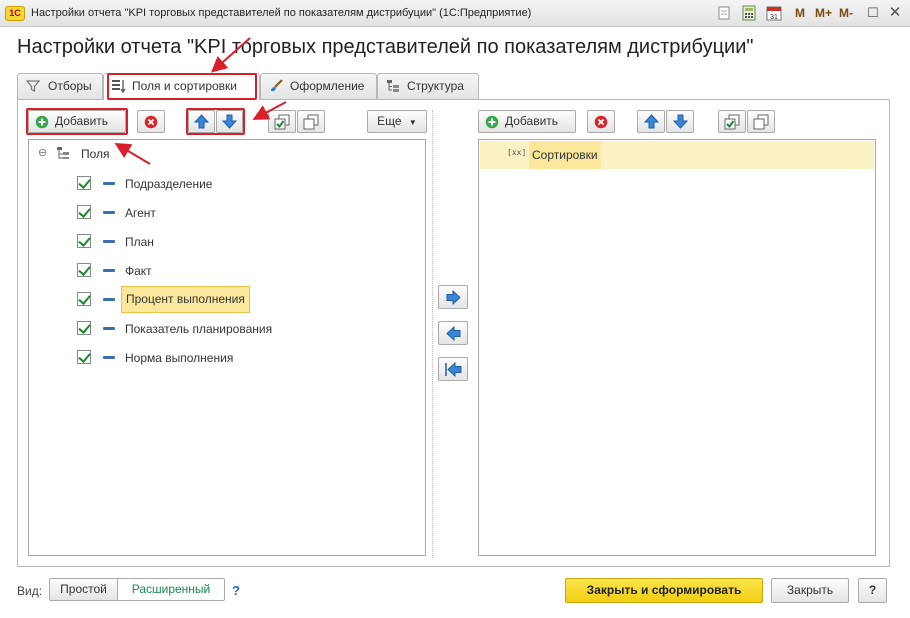 Image resolution: width=910 pixels, height=618 pixels. I want to click on tab-appearance: Оформление, so click(318, 86).